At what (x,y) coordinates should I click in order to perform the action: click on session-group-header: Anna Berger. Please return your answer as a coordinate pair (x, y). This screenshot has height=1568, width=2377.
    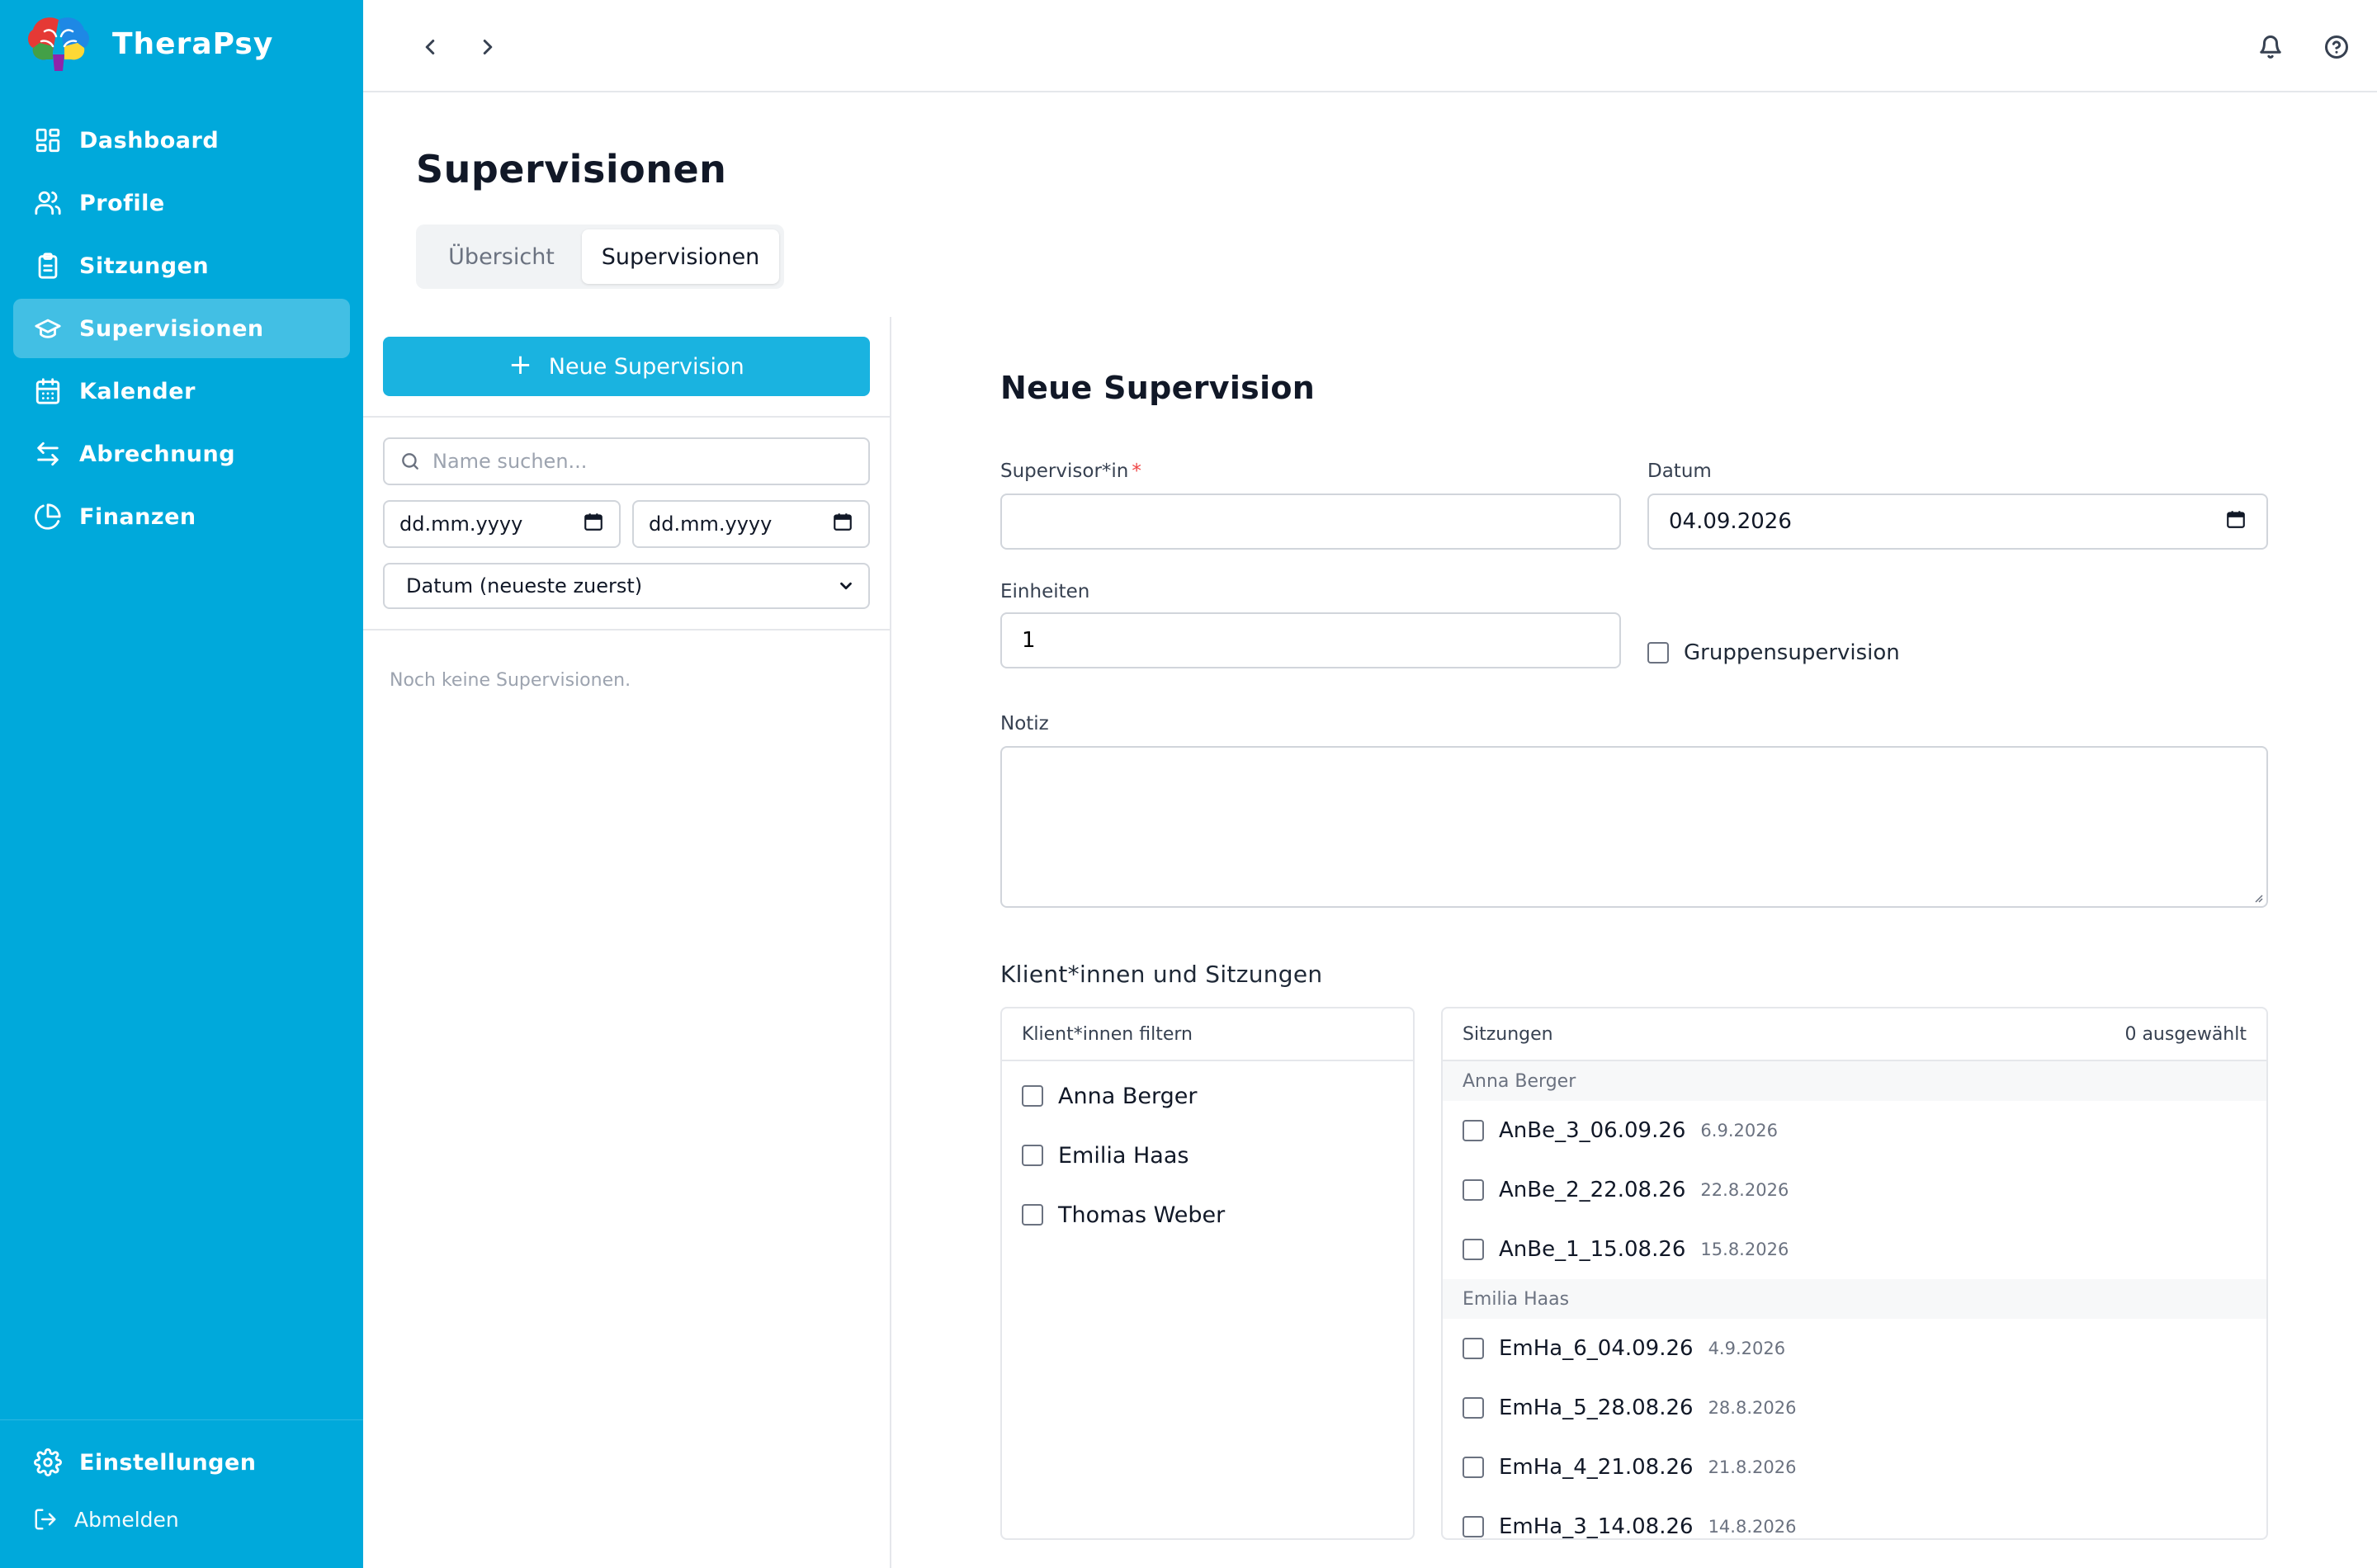
    Looking at the image, I should click on (1854, 1081).